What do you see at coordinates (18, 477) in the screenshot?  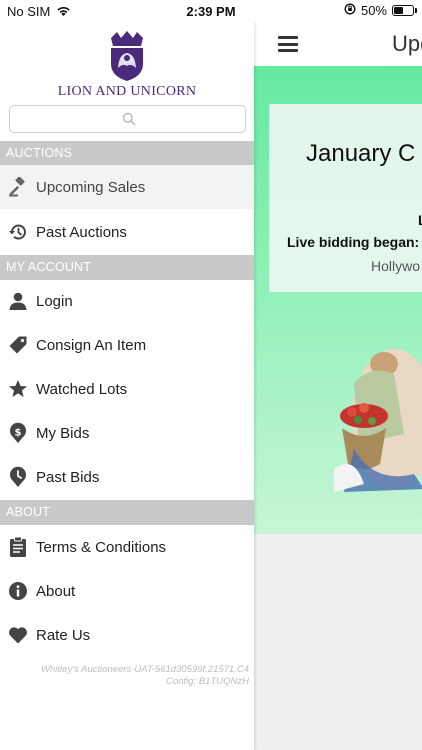 I see `clock-pin-icon` at bounding box center [18, 477].